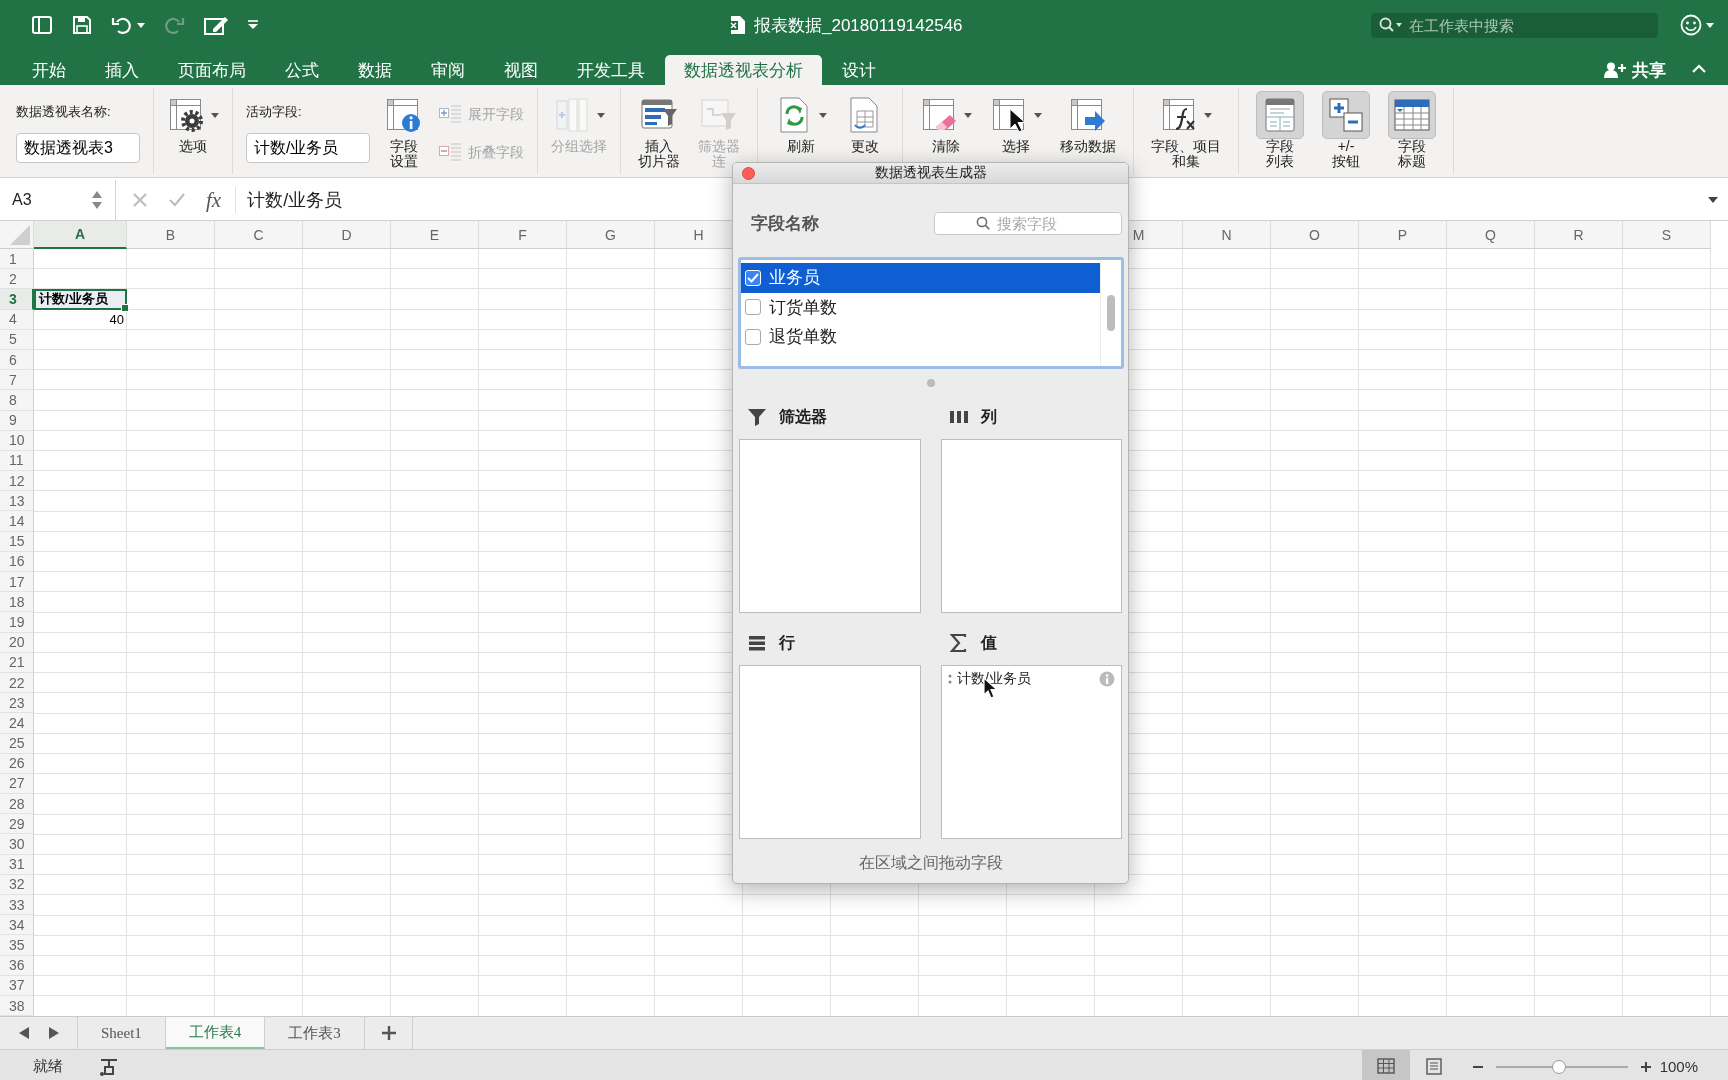 The width and height of the screenshot is (1728, 1080). What do you see at coordinates (116, 320) in the screenshot?
I see `table-cell-text: 40` at bounding box center [116, 320].